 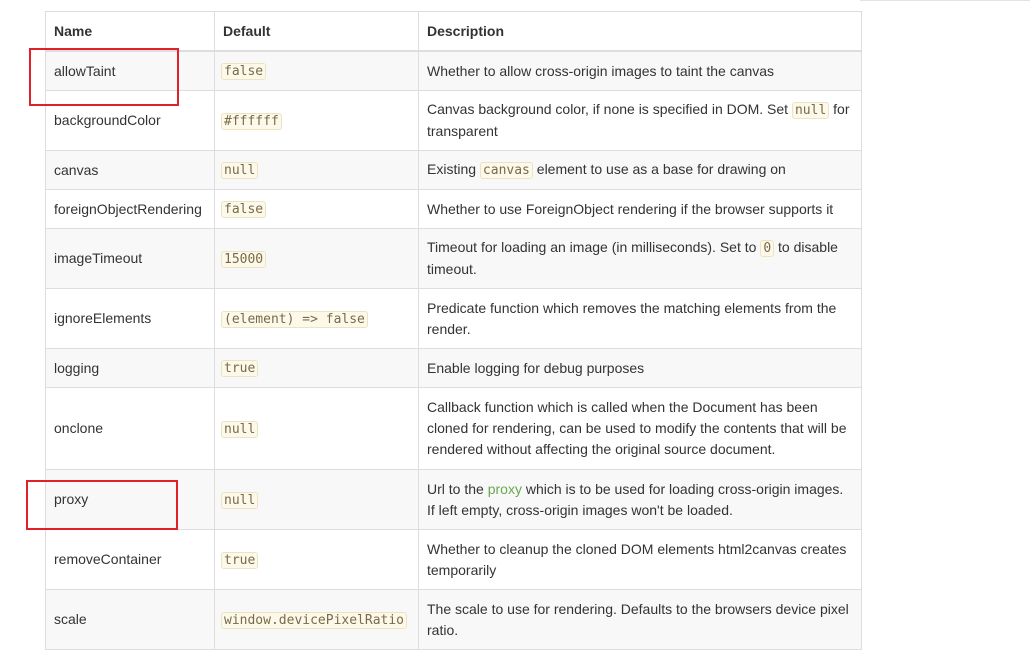 What do you see at coordinates (130, 428) in the screenshot?
I see `option-name: onclone` at bounding box center [130, 428].